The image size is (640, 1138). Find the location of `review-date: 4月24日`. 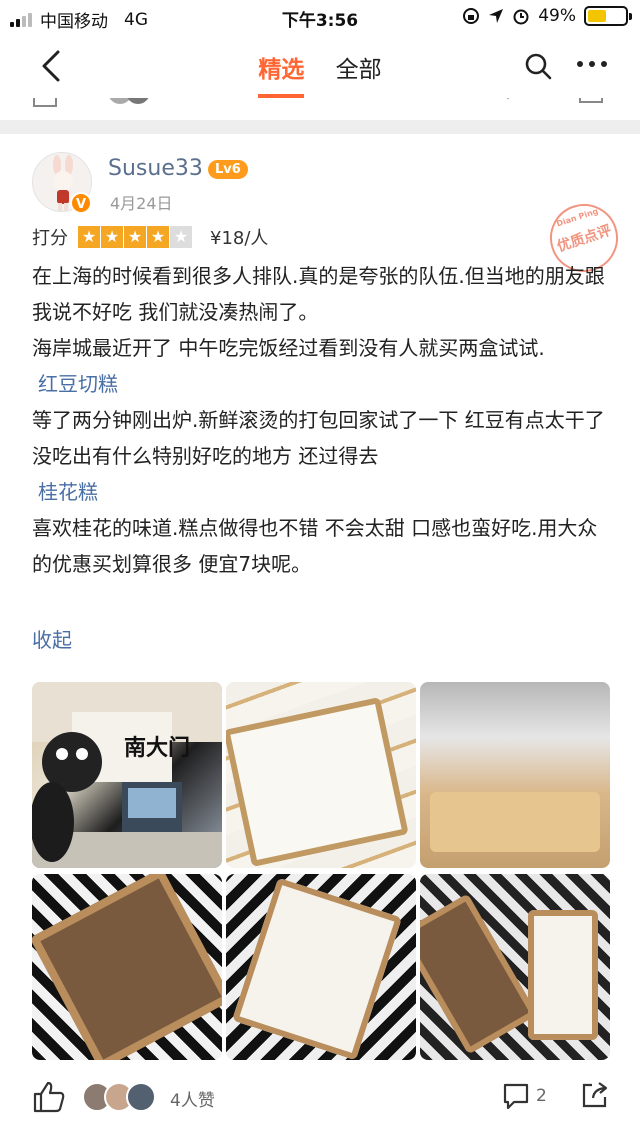

review-date: 4月24日 is located at coordinates (141, 203).